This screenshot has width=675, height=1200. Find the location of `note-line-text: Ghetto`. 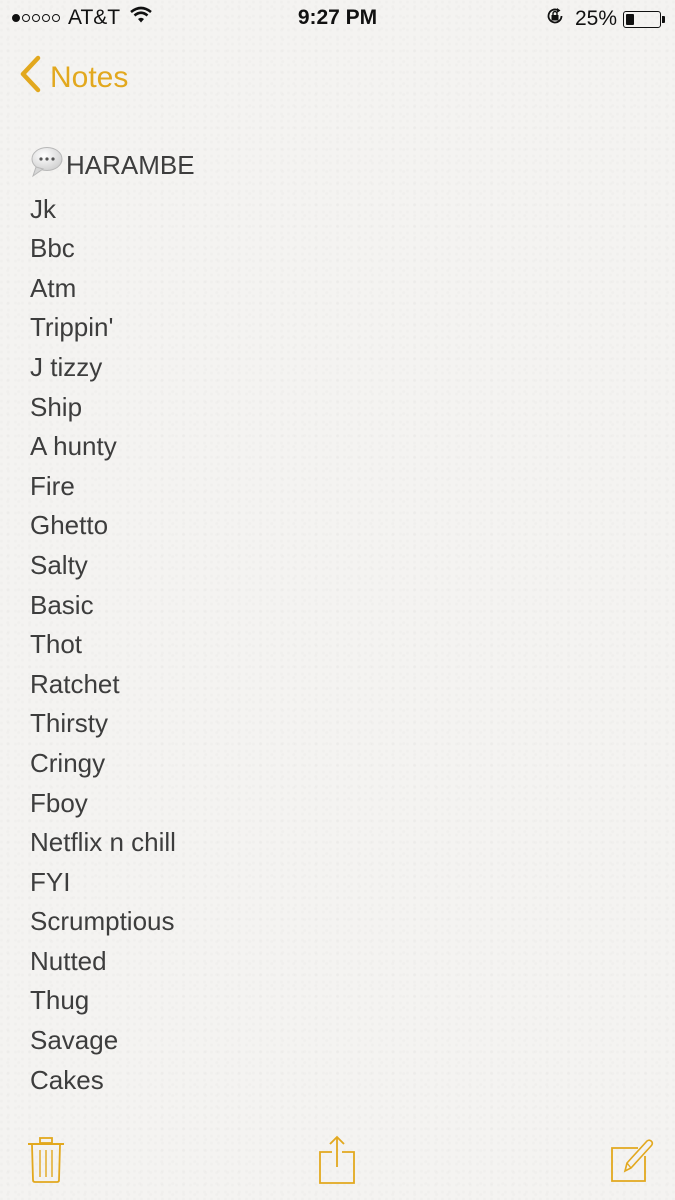

note-line-text: Ghetto is located at coordinates (69, 525).